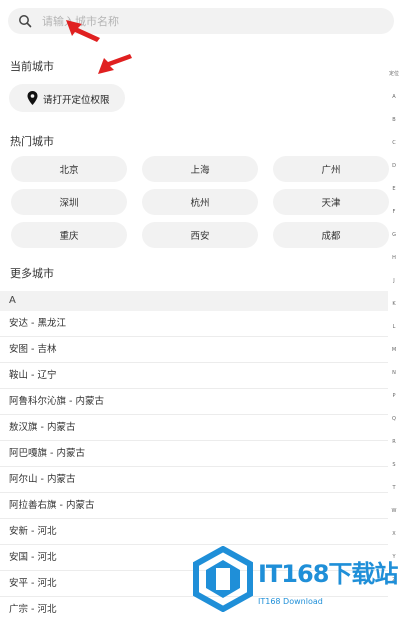  Describe the element at coordinates (194, 324) in the screenshot. I see `city-list-item: 安达 - 黑龙江` at that location.